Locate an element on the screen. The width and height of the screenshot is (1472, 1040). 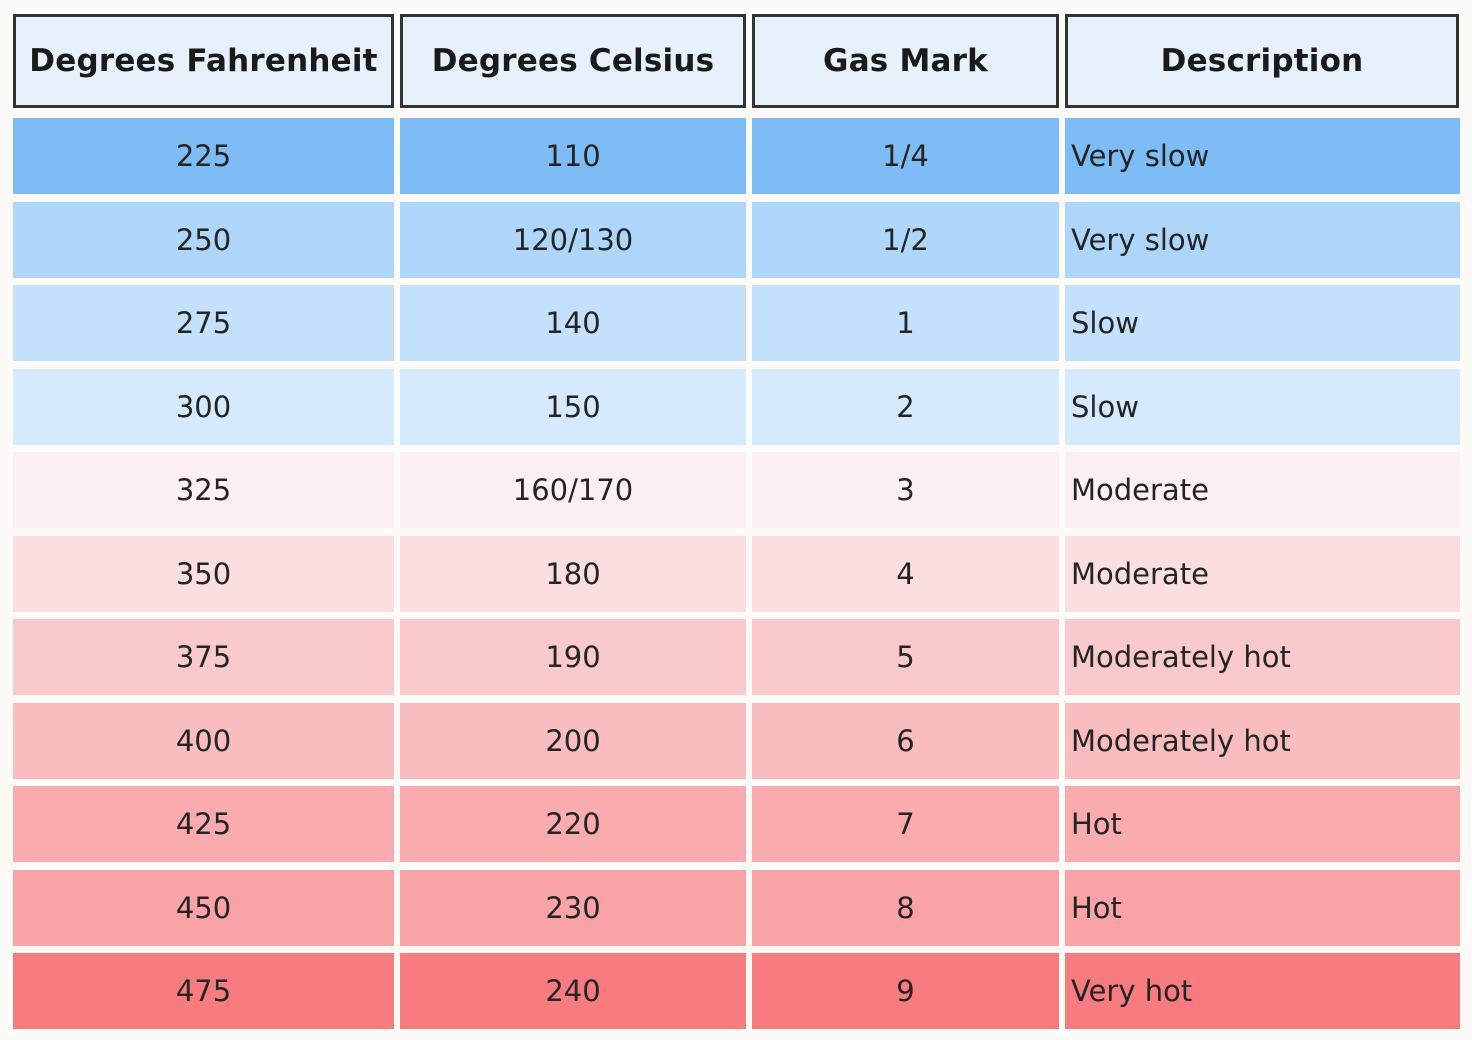
table-cell-gas_mark: 4 is located at coordinates (905, 573).